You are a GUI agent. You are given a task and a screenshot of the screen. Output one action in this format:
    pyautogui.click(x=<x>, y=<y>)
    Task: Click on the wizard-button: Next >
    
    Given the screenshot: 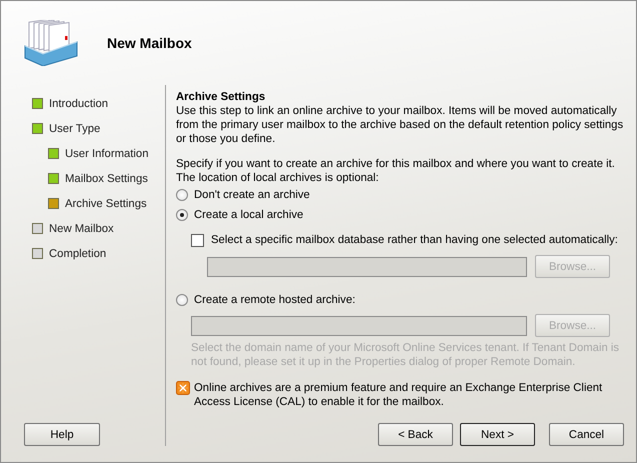 What is the action you would take?
    pyautogui.click(x=497, y=434)
    